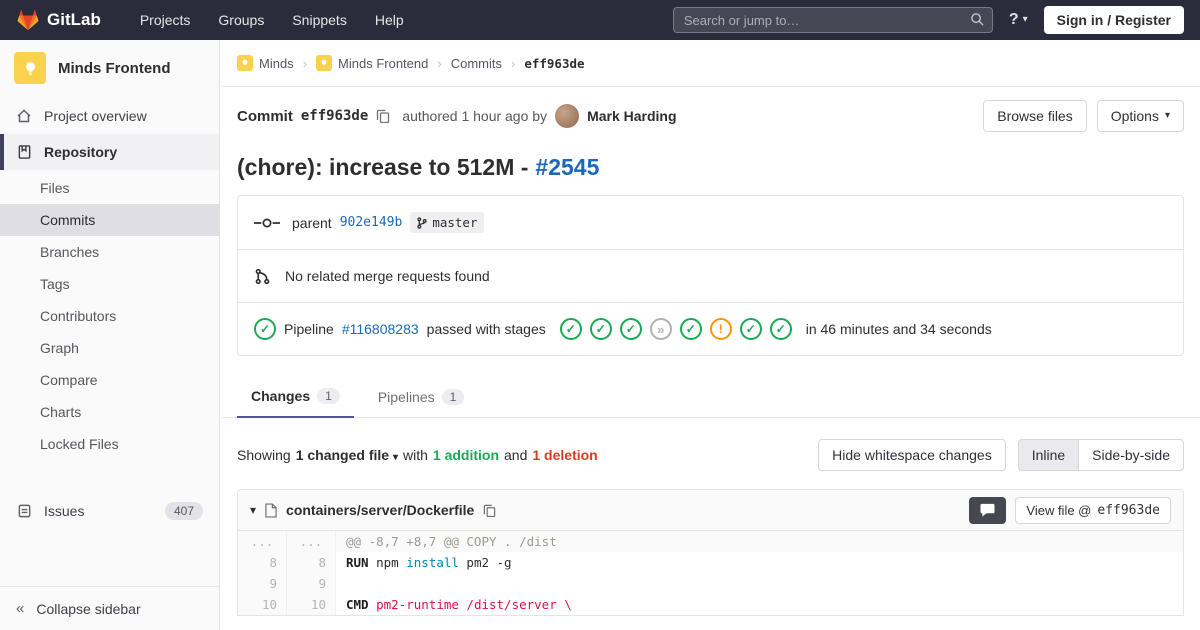 This screenshot has height=630, width=1200. What do you see at coordinates (1093, 510) in the screenshot?
I see `view-file-button: View file @ eff963de` at bounding box center [1093, 510].